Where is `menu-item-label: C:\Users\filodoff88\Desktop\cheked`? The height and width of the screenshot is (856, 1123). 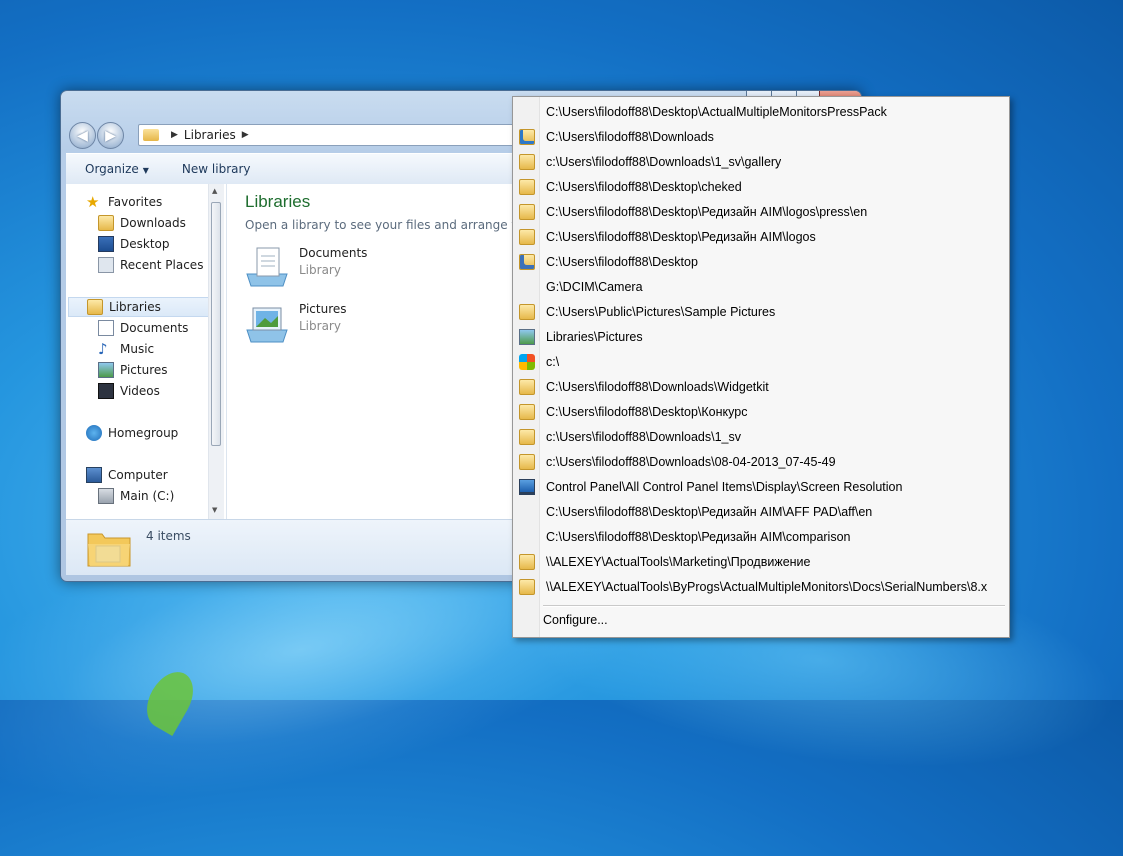
menu-item-label: C:\Users\filodoff88\Desktop\cheked is located at coordinates (644, 187).